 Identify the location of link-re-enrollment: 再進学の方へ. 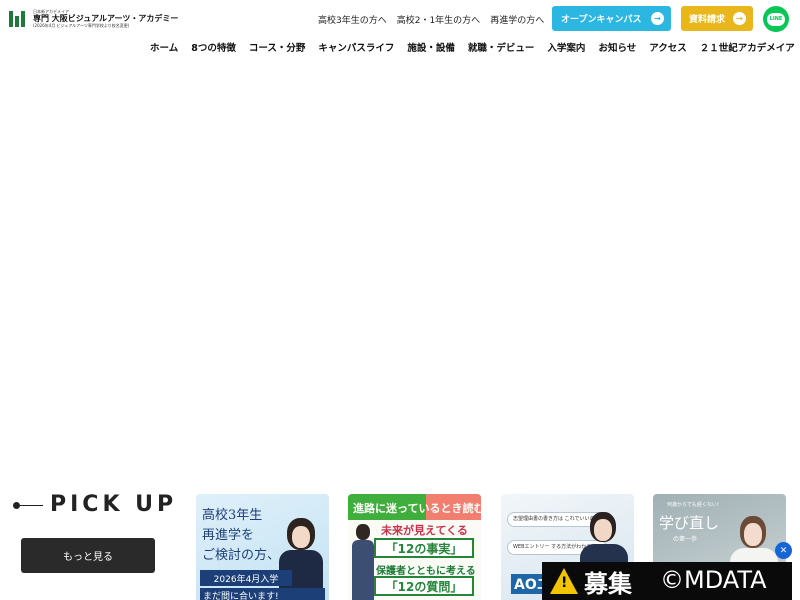
(517, 19).